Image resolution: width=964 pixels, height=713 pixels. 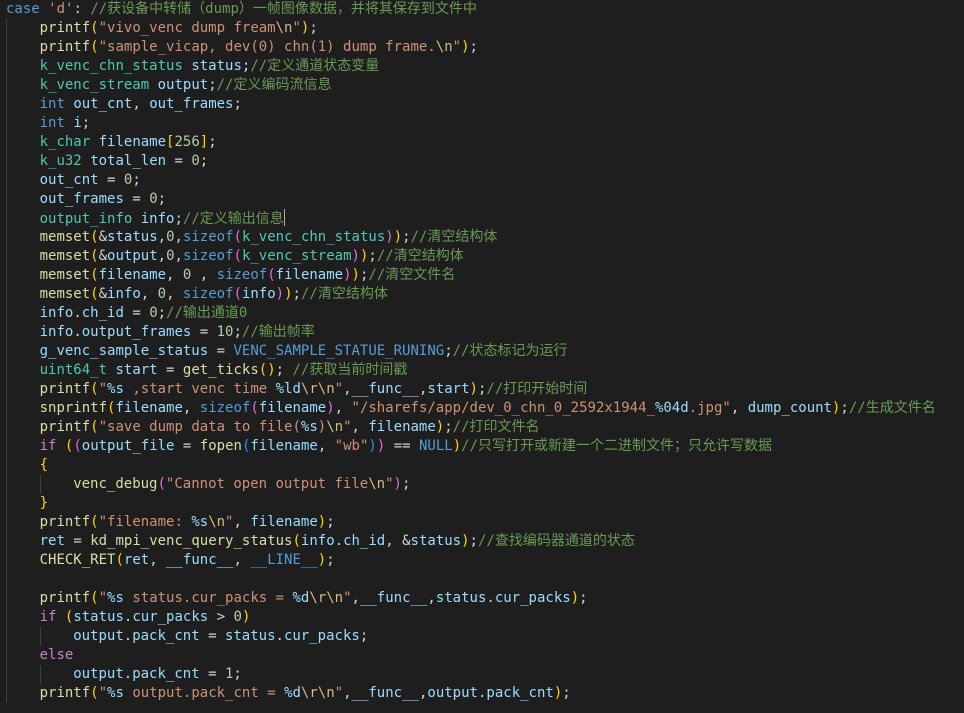 What do you see at coordinates (220, 636) in the screenshot?
I see `code-text: output.pack_cnt = status.cur_packs;` at bounding box center [220, 636].